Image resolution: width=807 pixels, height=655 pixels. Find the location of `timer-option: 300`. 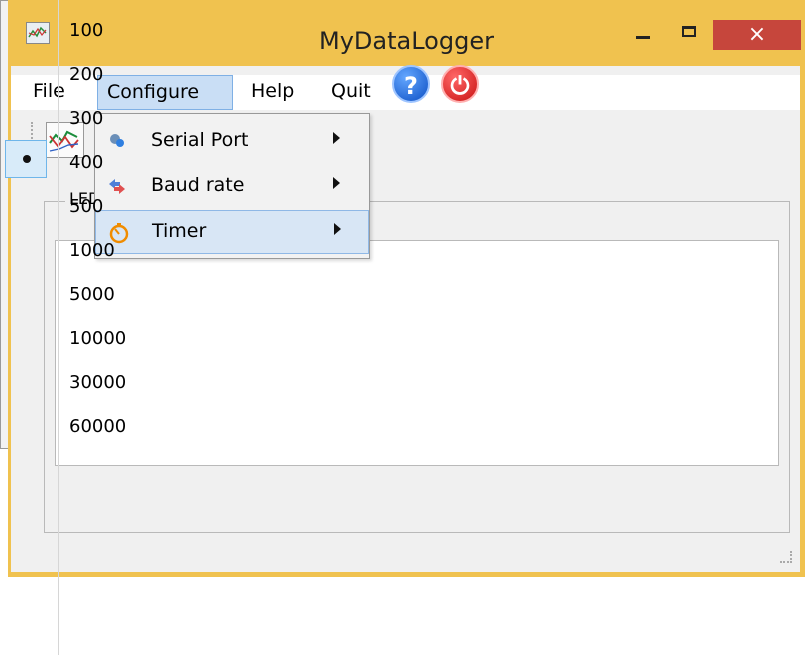

timer-option: 300 is located at coordinates (89, 116).